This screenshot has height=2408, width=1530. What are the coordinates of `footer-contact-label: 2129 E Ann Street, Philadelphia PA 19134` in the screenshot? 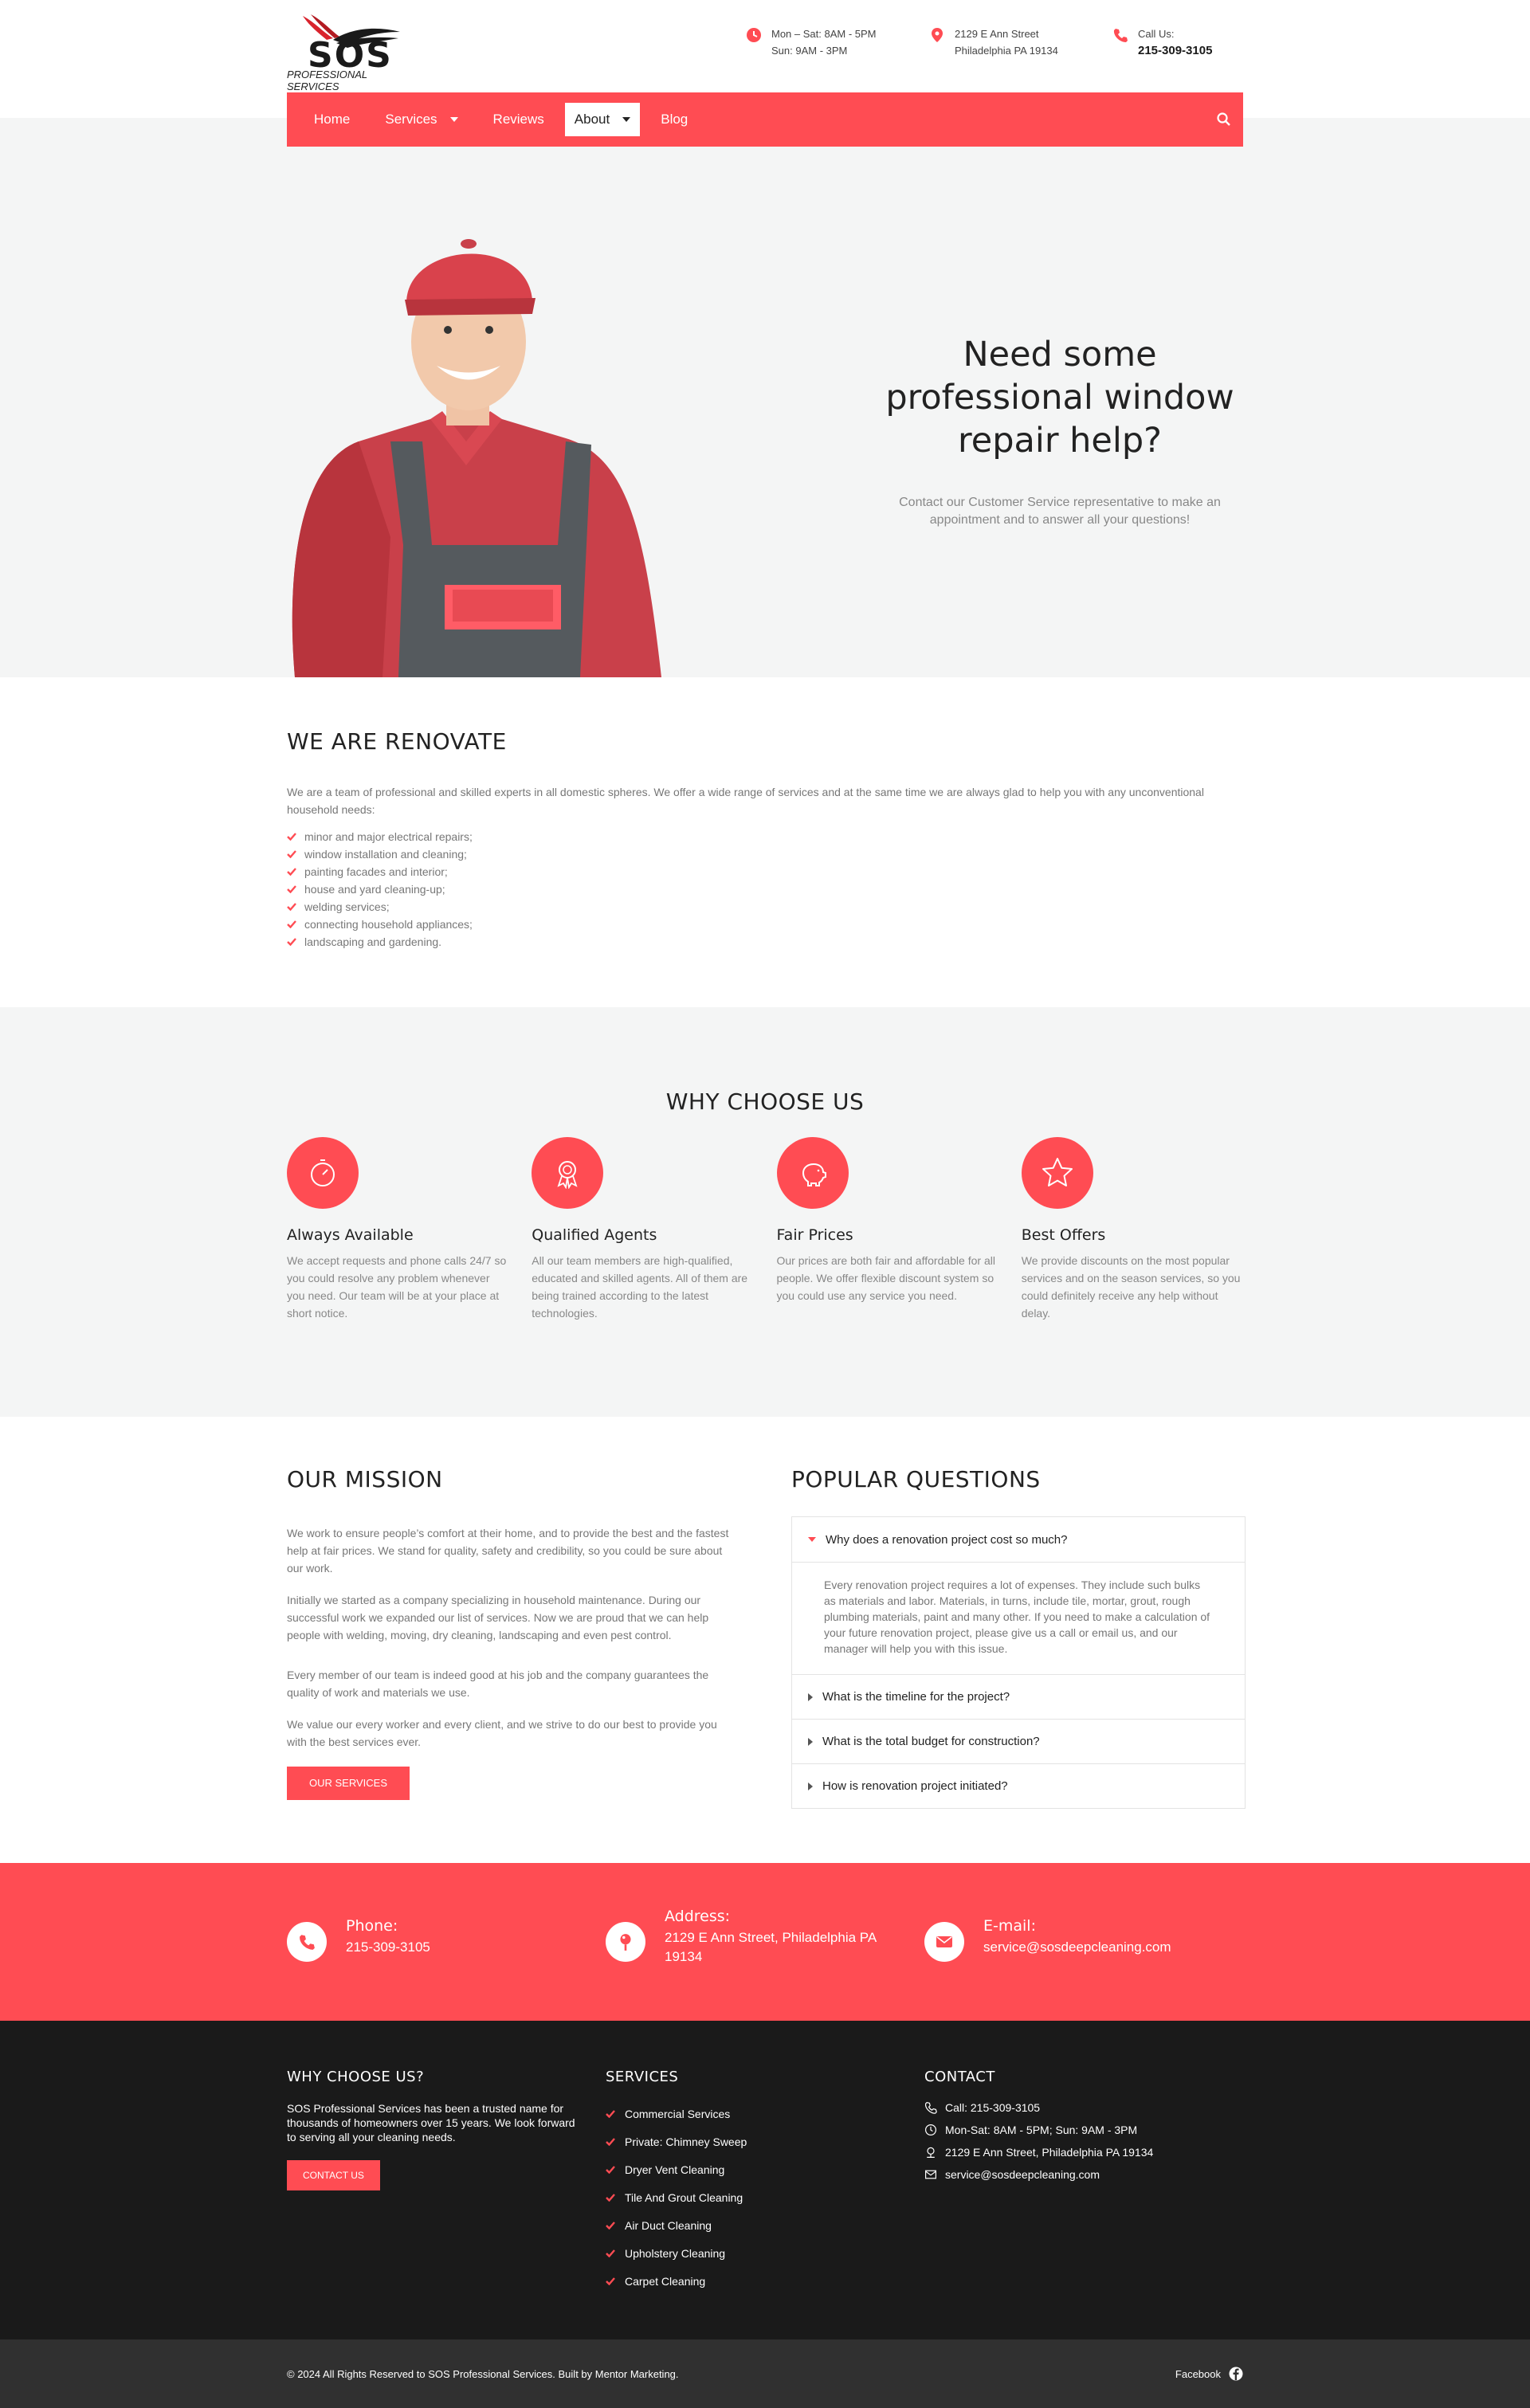 It's located at (1049, 2152).